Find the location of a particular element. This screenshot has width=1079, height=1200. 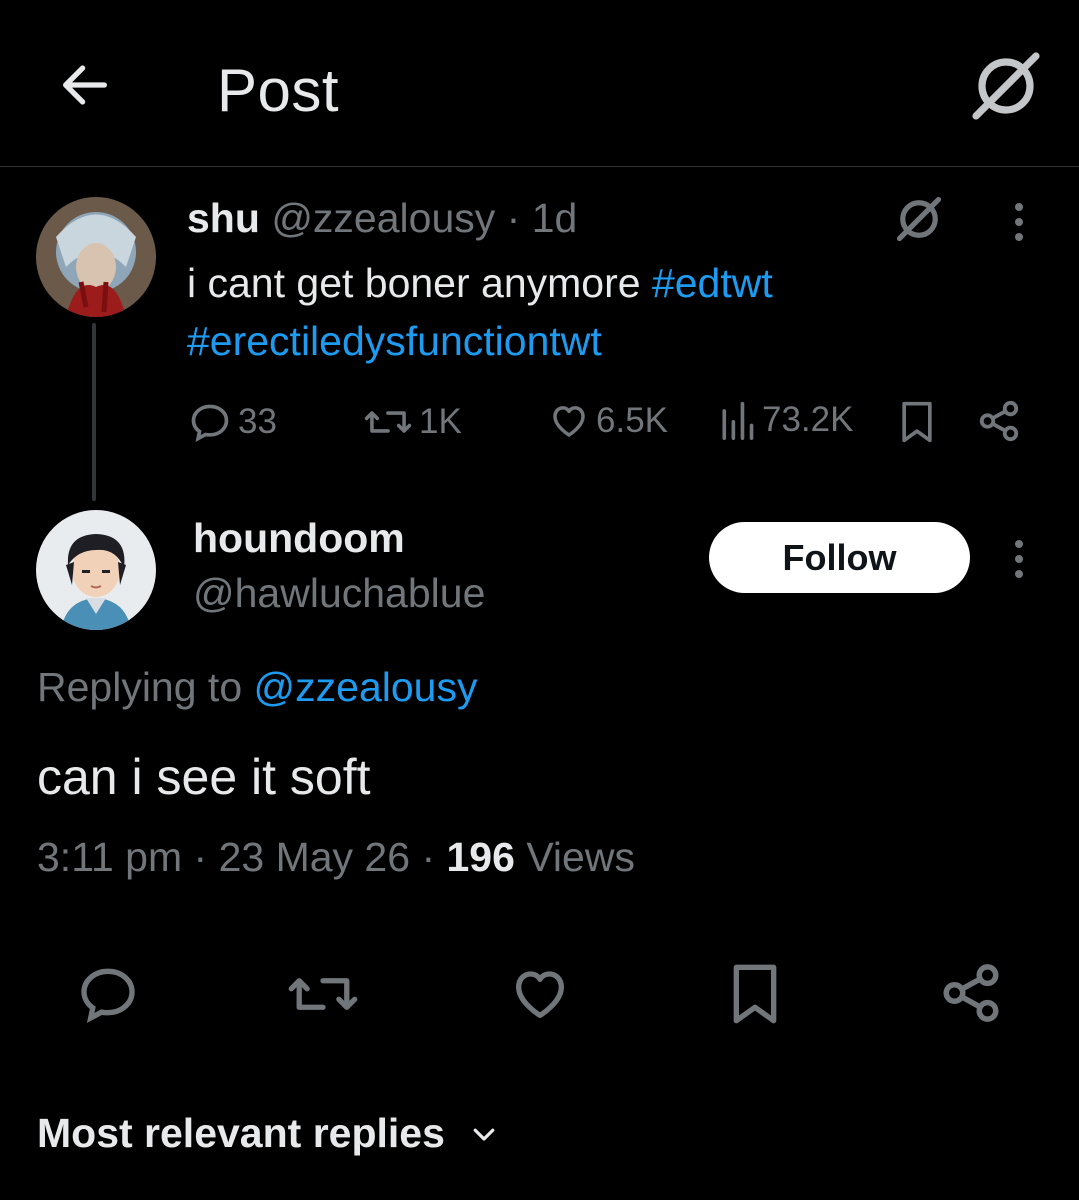

views-count: 196 is located at coordinates (481, 857).